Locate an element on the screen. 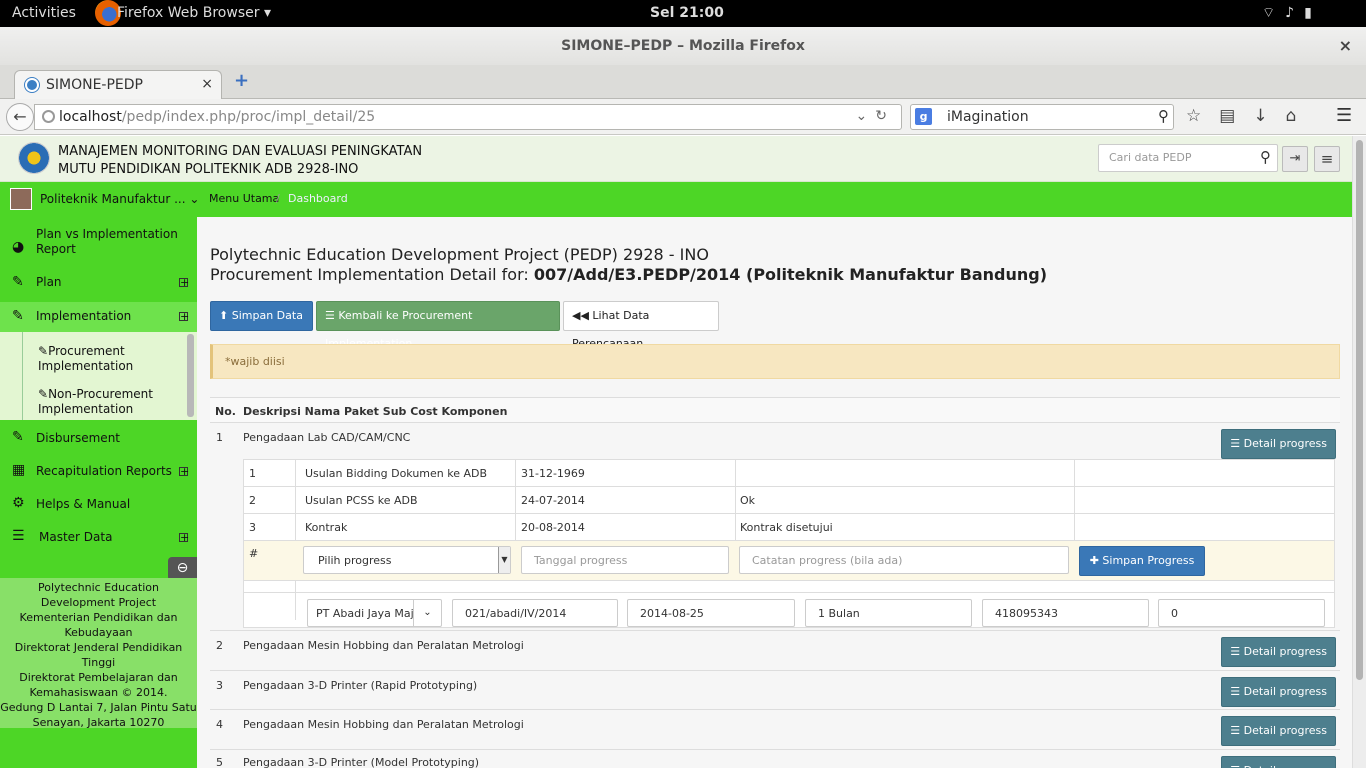  window-title: SIMONE–PEDP – Mozilla Firefox is located at coordinates (683, 46).